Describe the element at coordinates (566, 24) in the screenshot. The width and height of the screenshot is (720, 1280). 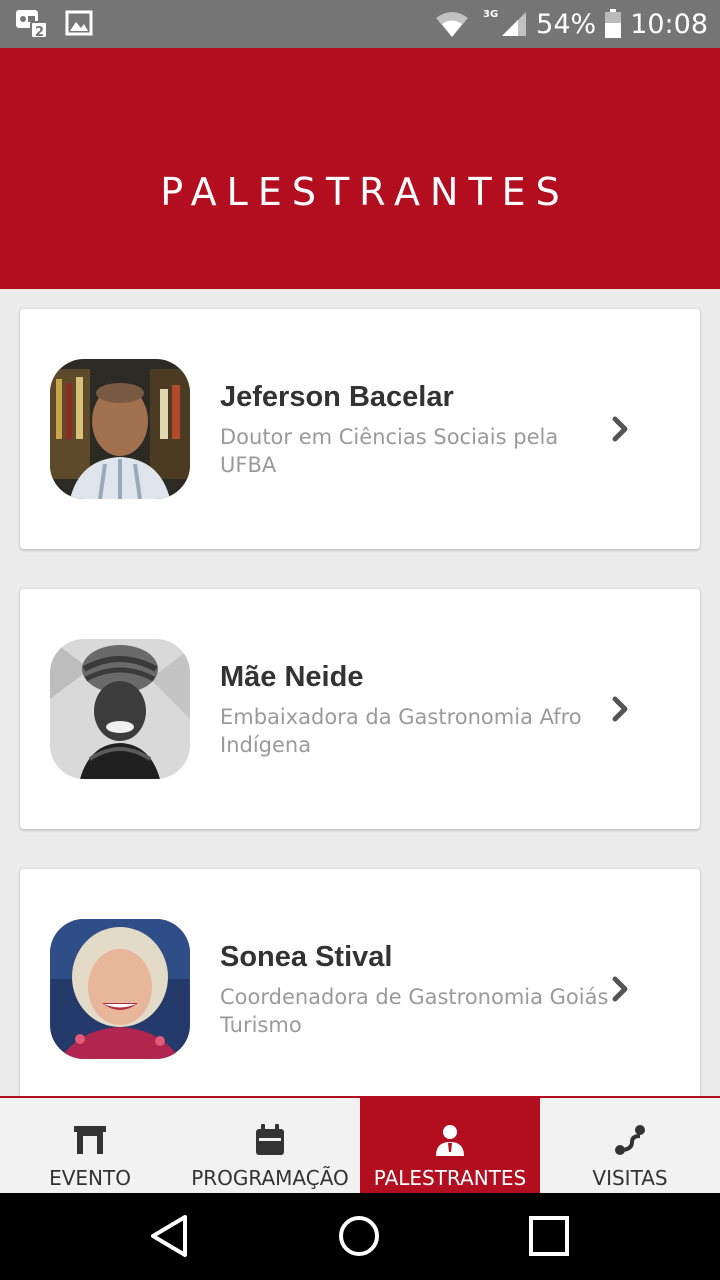
I see `battery-percent: 54%` at that location.